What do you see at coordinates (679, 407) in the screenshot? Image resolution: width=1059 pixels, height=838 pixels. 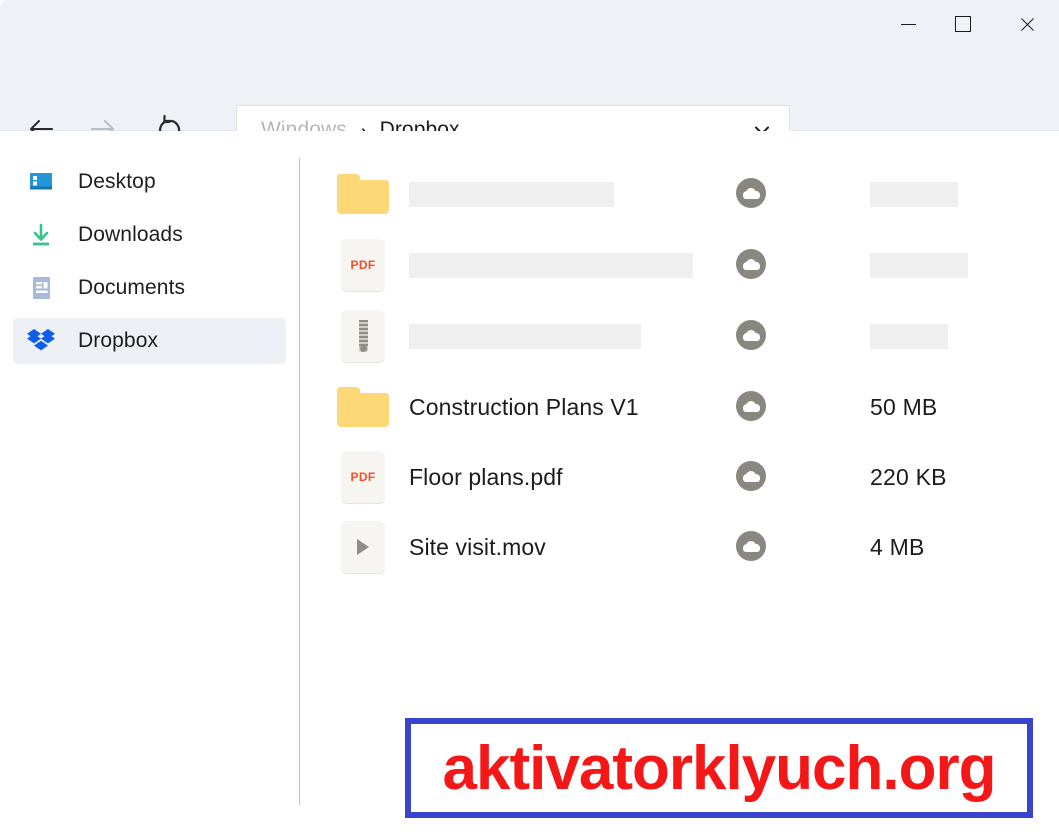 I see `table-row: Construction Plans V1 50 MB` at bounding box center [679, 407].